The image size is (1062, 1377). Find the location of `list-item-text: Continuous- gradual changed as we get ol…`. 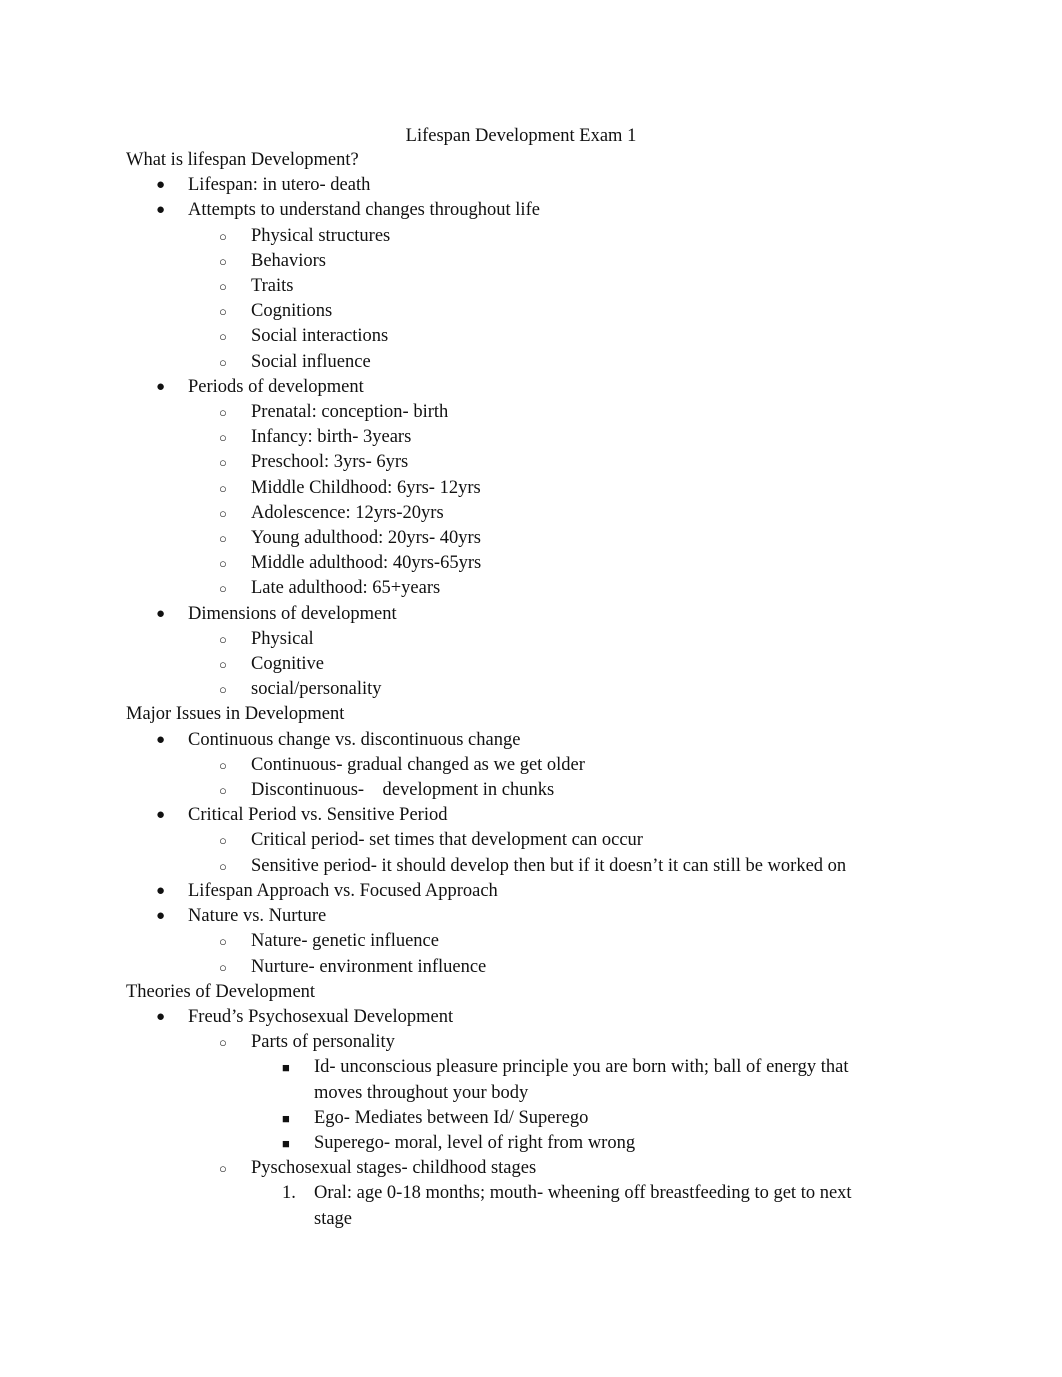

list-item-text: Continuous- gradual changed as we get ol… is located at coordinates (418, 764).